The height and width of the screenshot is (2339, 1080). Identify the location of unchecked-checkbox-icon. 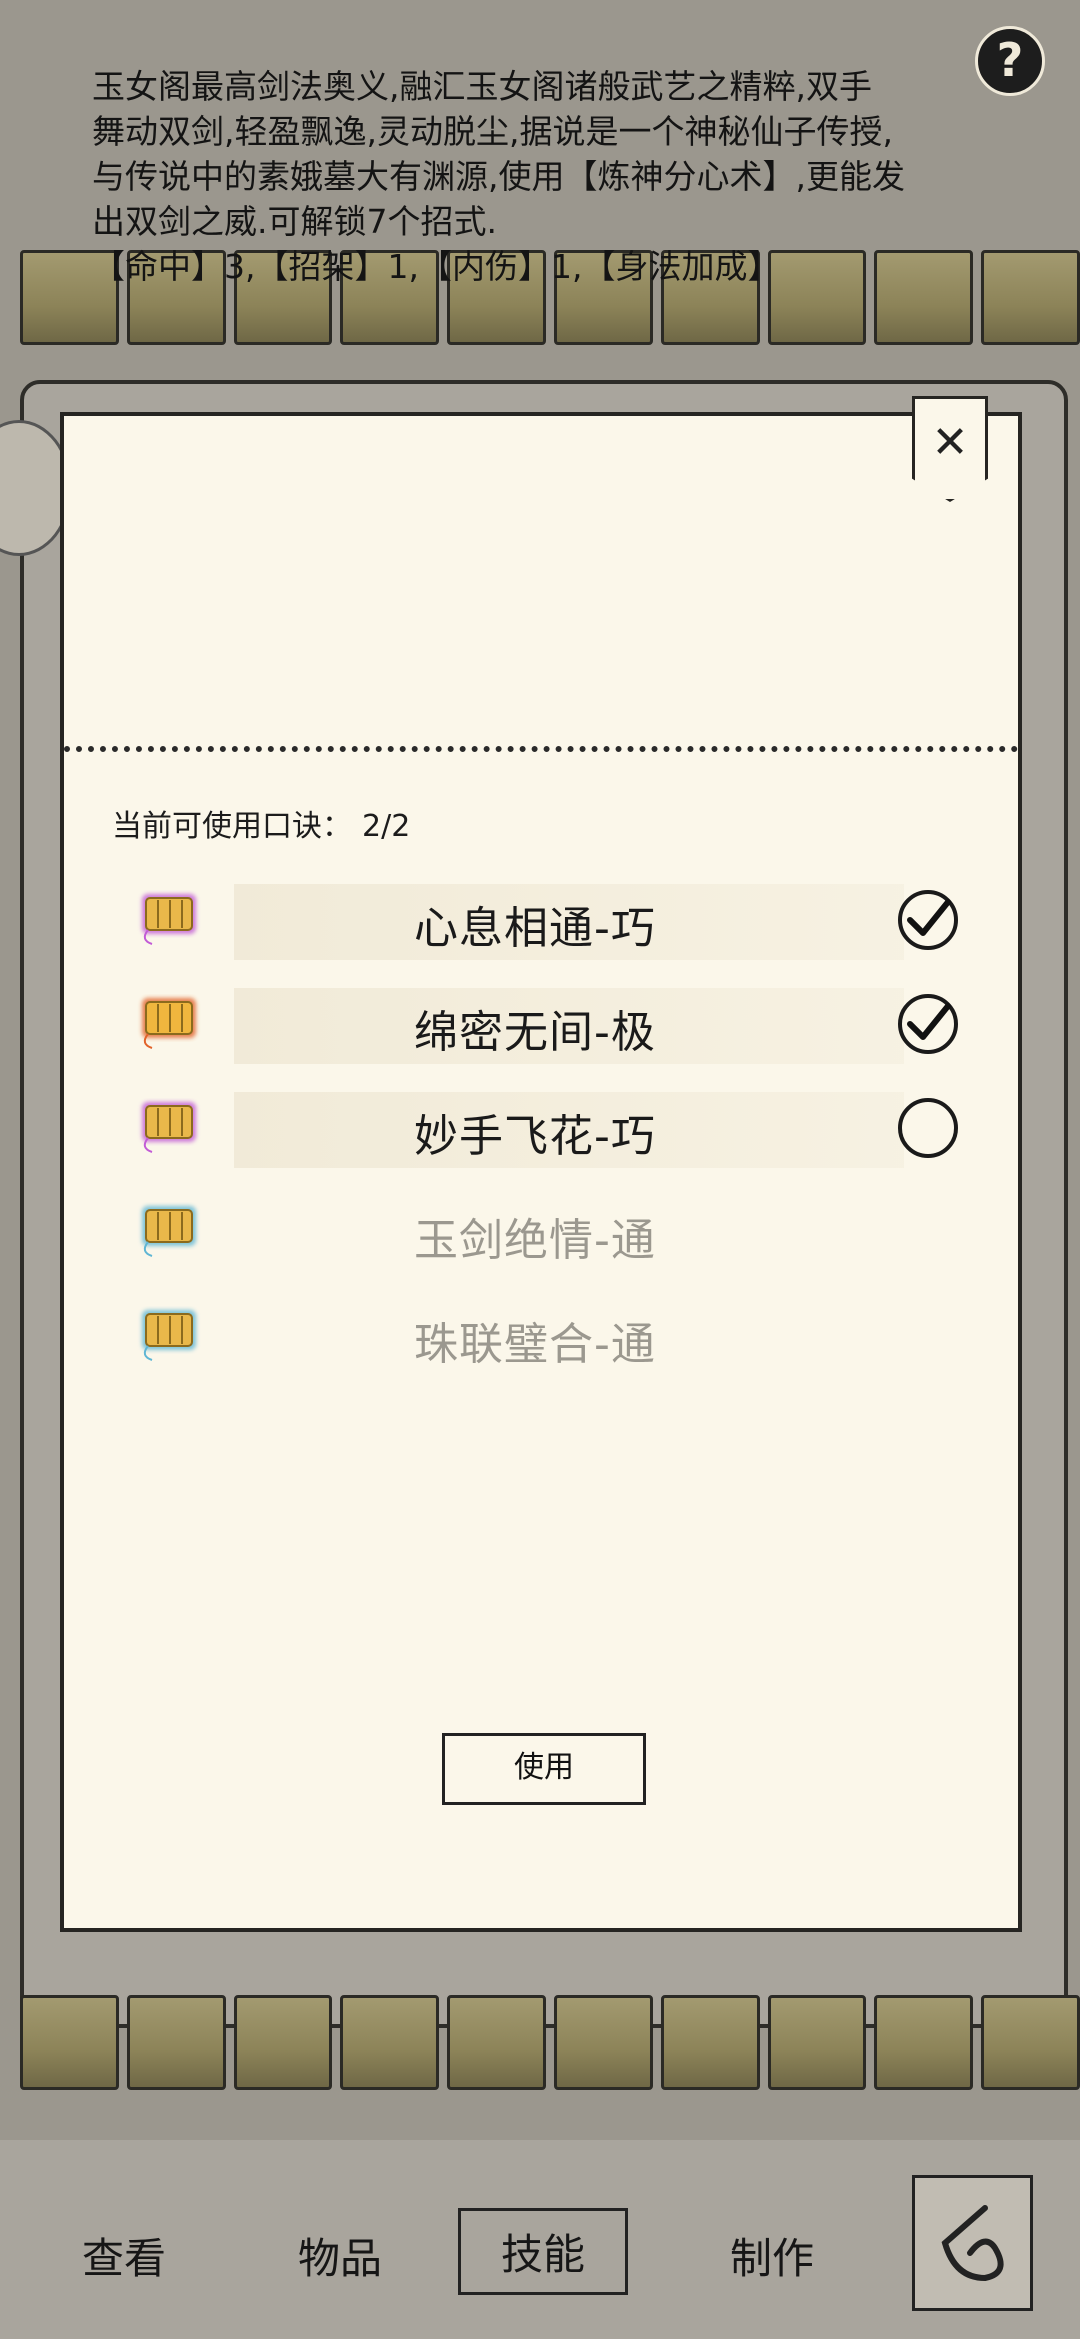
(928, 1128).